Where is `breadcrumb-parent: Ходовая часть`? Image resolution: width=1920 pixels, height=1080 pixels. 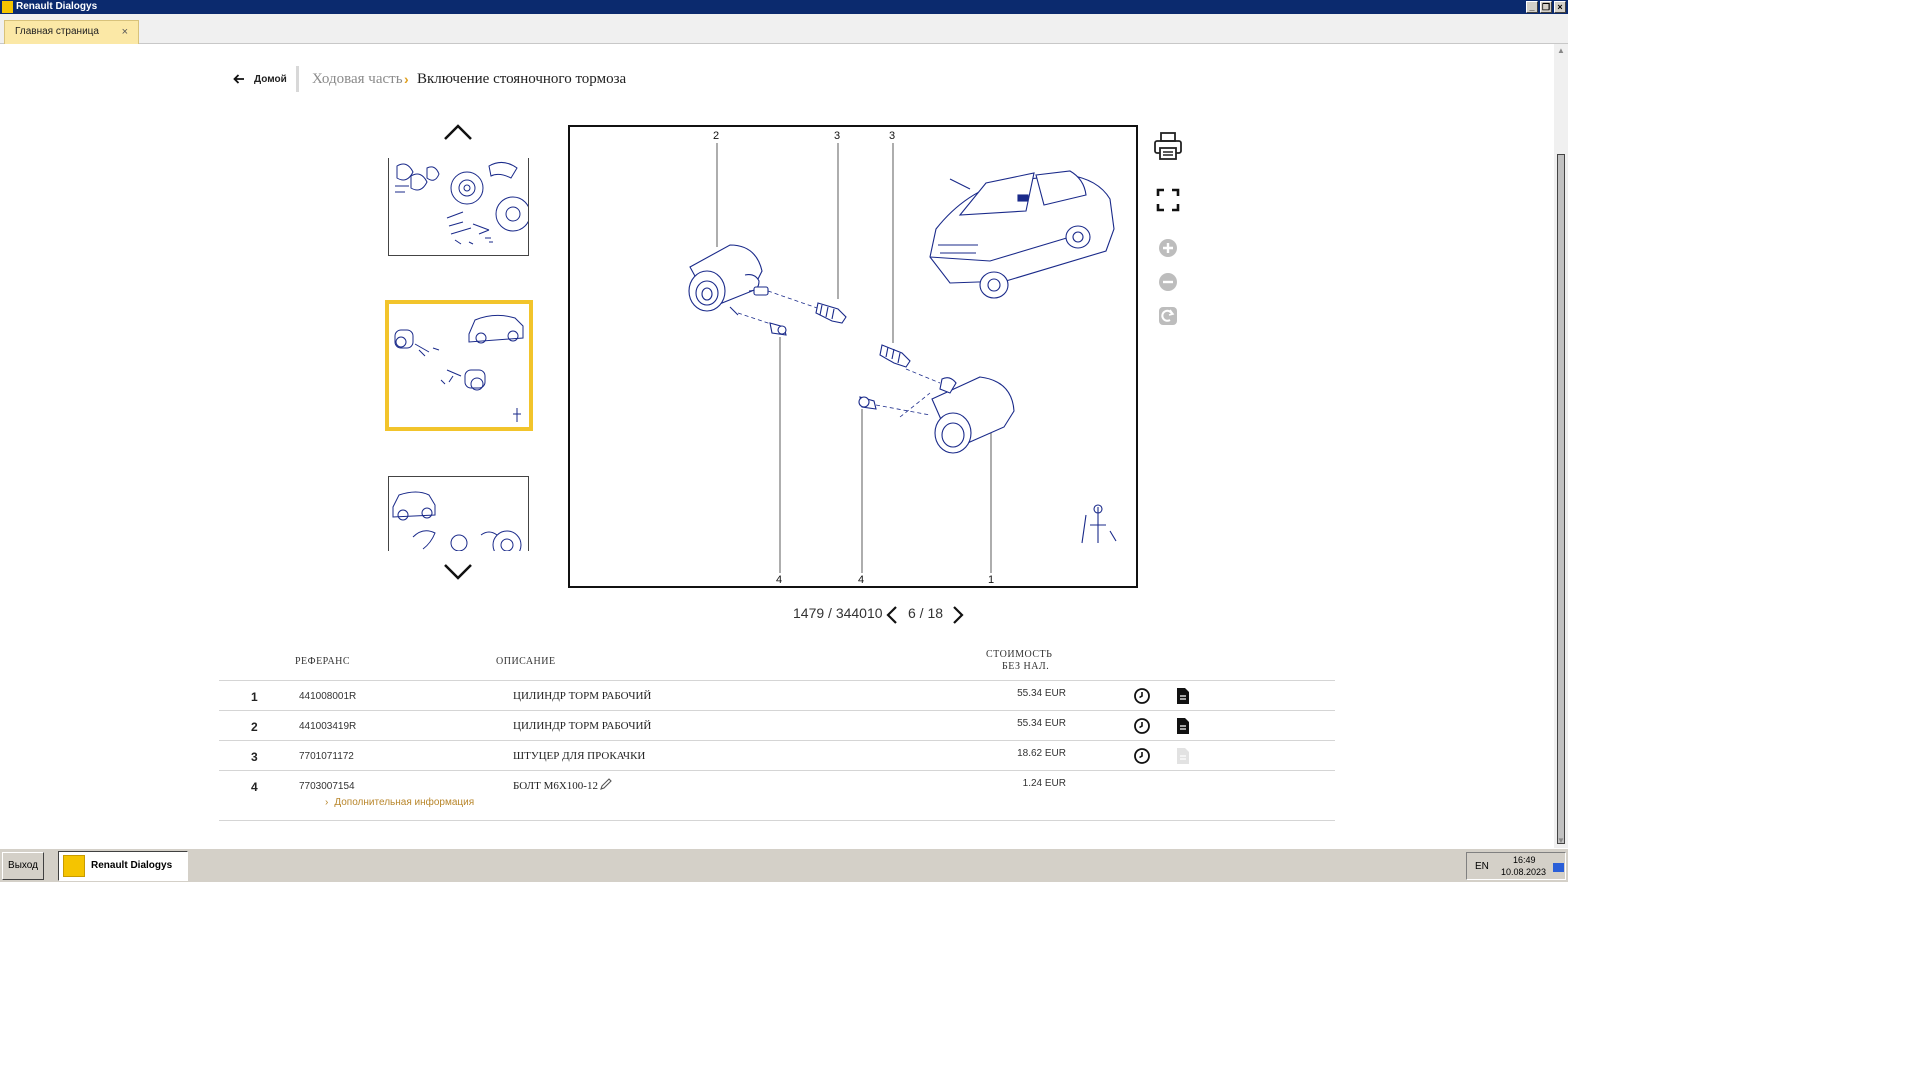 breadcrumb-parent: Ходовая часть is located at coordinates (357, 79).